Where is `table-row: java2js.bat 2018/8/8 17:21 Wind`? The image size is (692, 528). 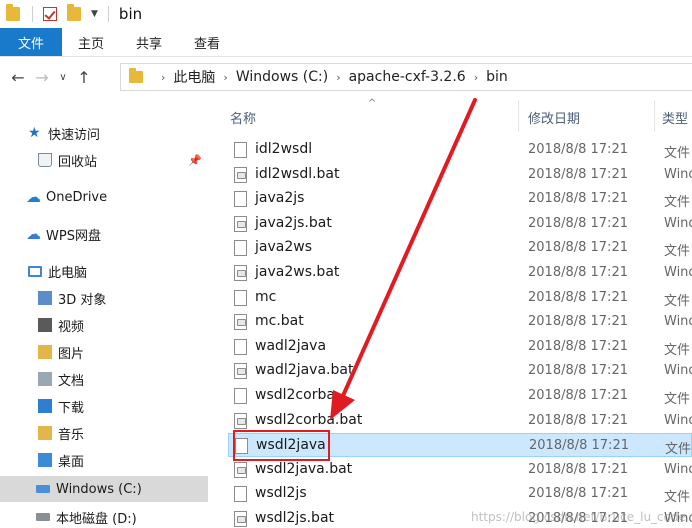
table-row: java2js.bat 2018/8/8 17:21 Wind is located at coordinates (460, 224).